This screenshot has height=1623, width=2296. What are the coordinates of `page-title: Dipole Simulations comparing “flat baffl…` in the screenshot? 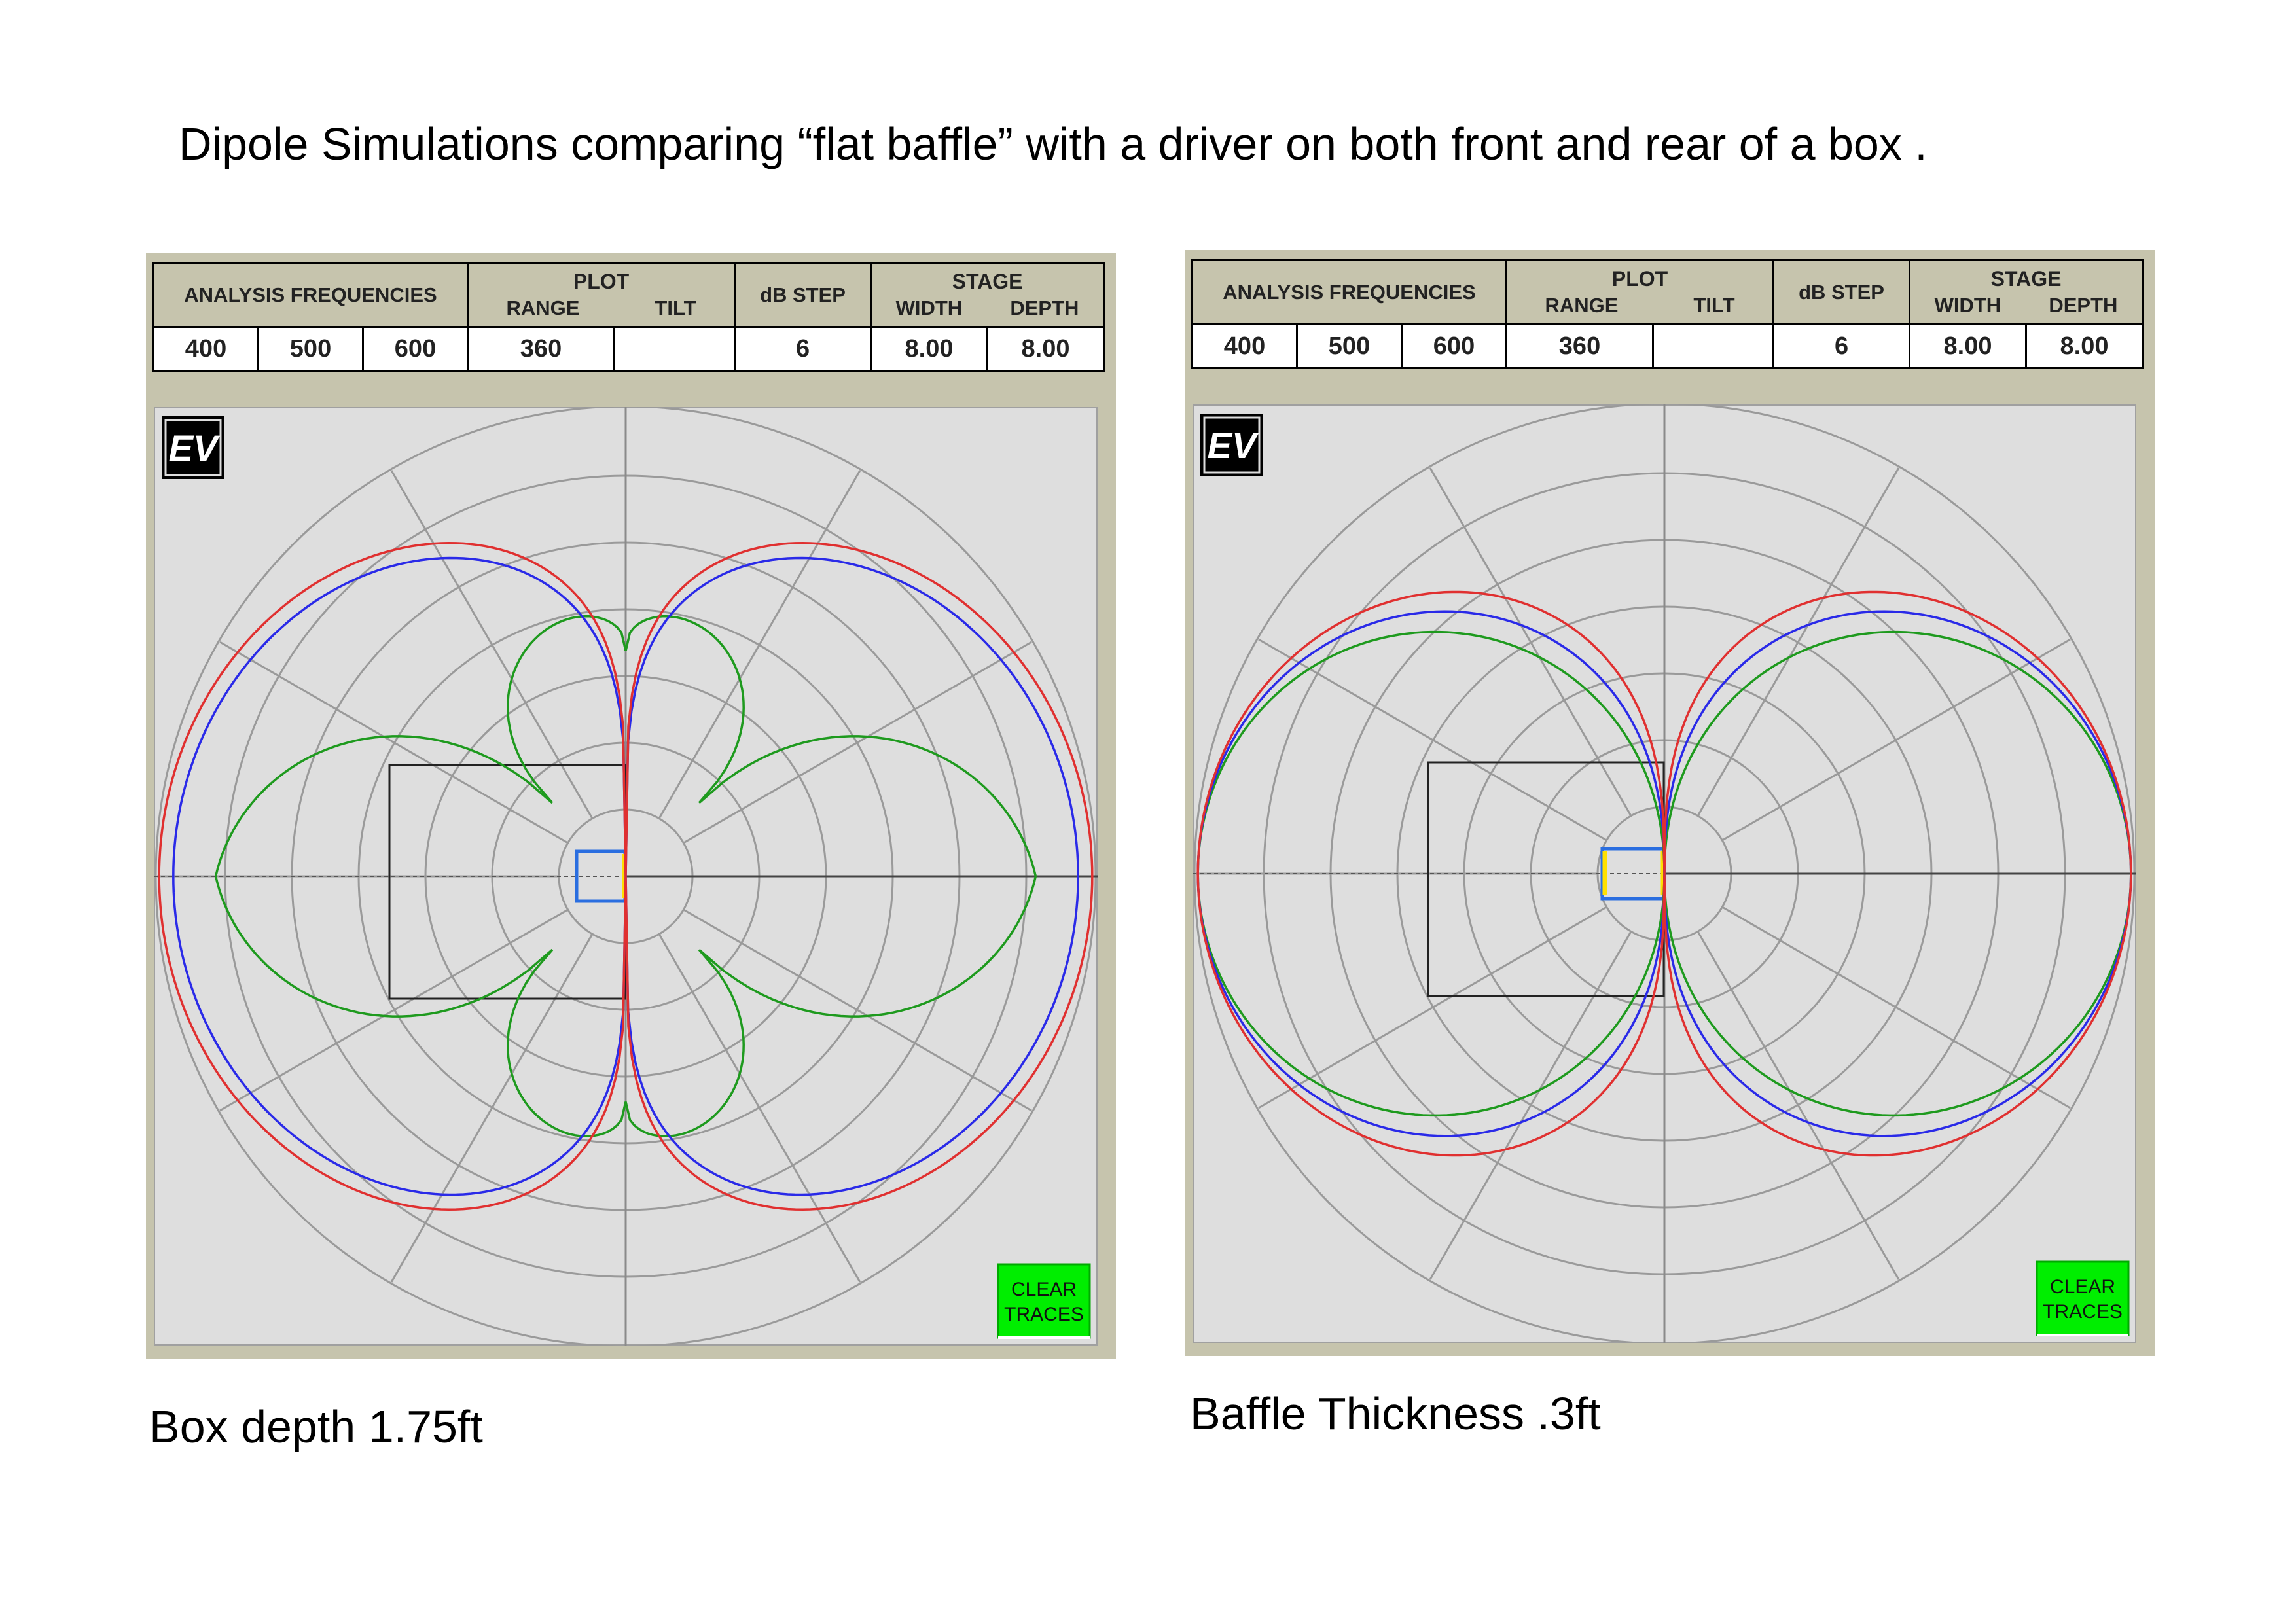 It's located at (1053, 143).